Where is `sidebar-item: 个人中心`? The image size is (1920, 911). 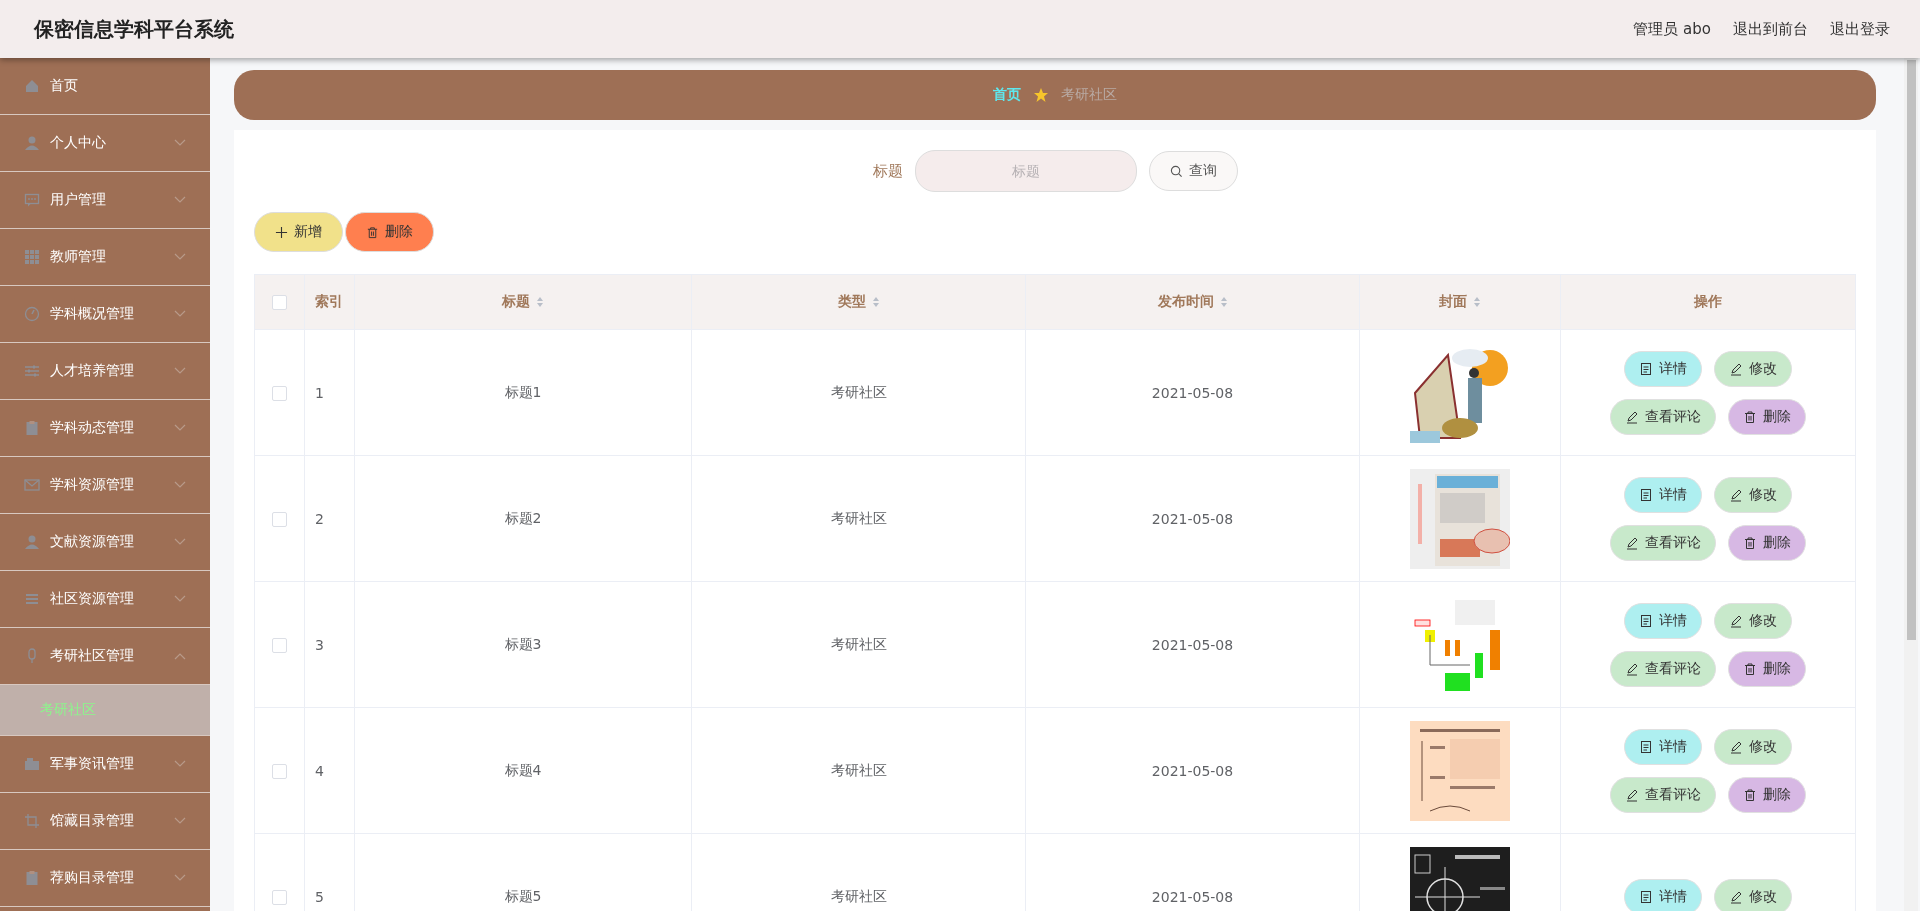 sidebar-item: 个人中心 is located at coordinates (105, 143).